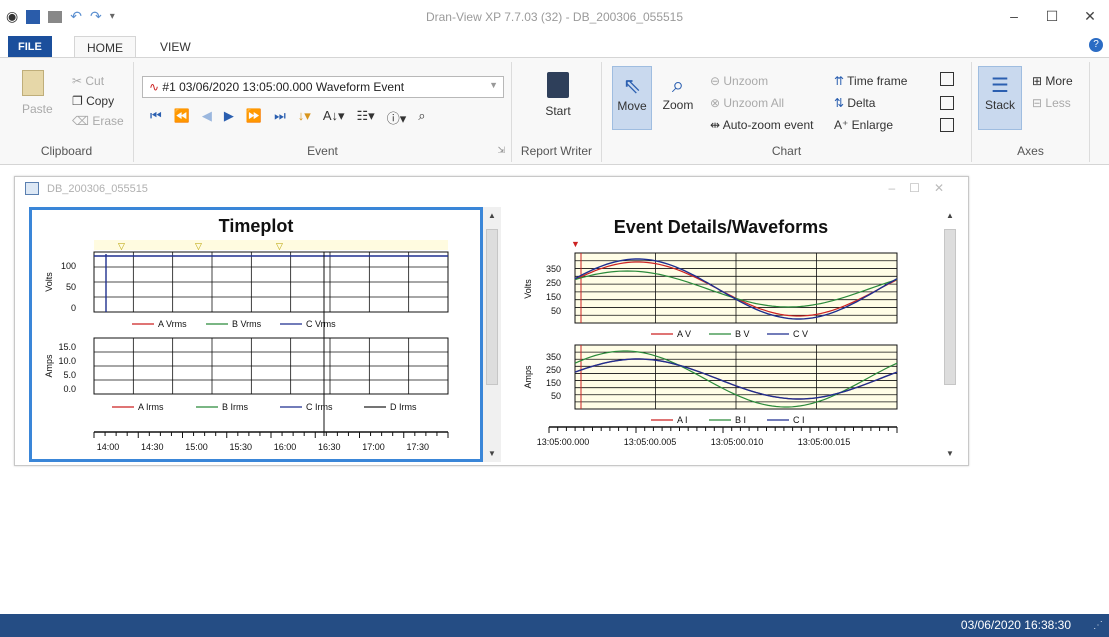 This screenshot has width=1109, height=637. What do you see at coordinates (737, 442) in the screenshot?
I see `x-tick-label: 13:05:00.010` at bounding box center [737, 442].